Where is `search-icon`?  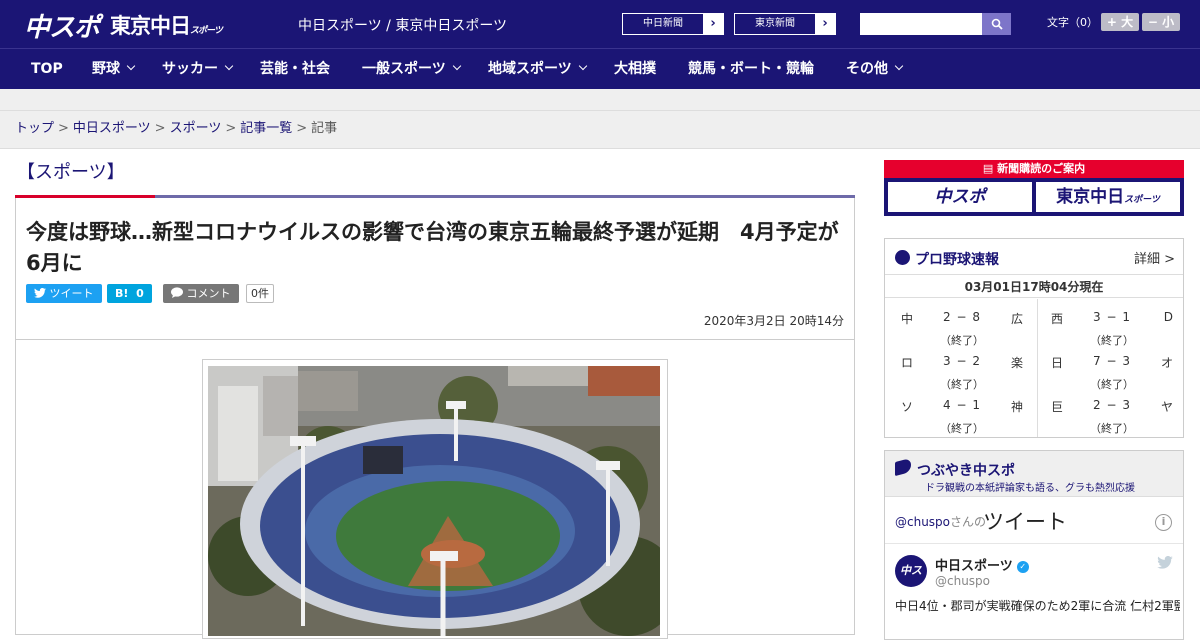
search-icon is located at coordinates (997, 24).